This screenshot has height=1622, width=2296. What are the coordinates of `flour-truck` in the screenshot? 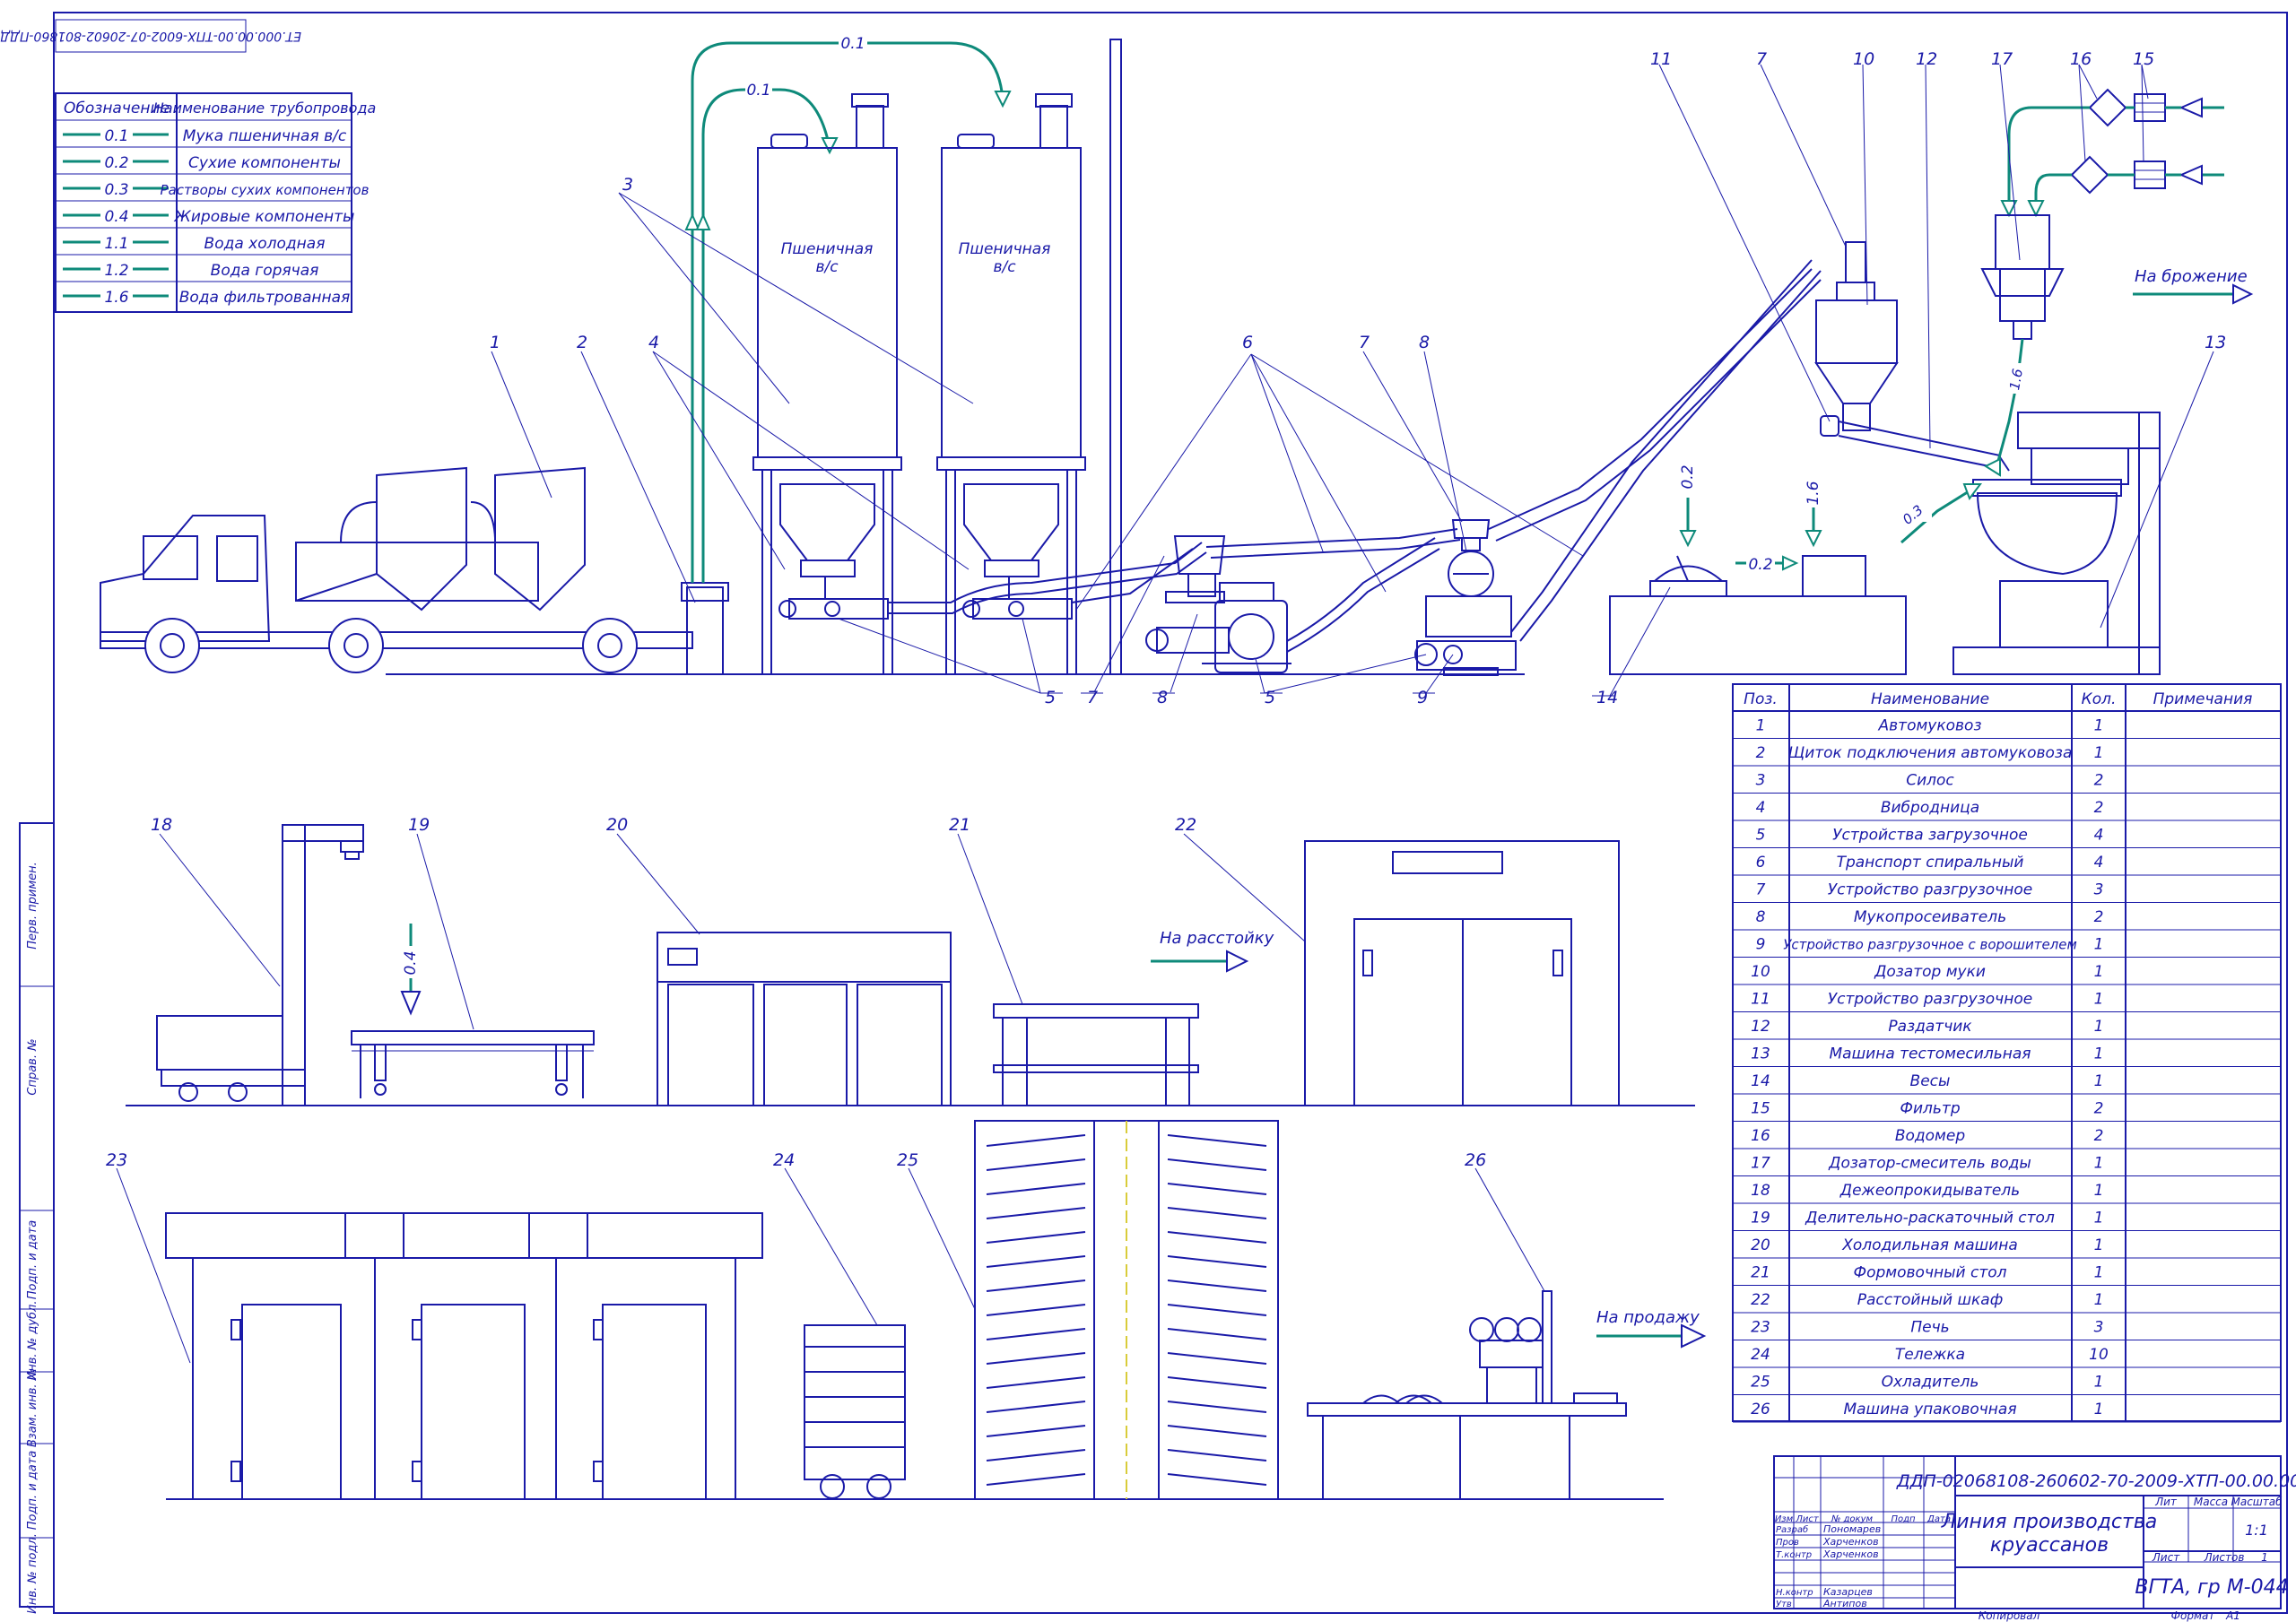 It's located at (396, 569).